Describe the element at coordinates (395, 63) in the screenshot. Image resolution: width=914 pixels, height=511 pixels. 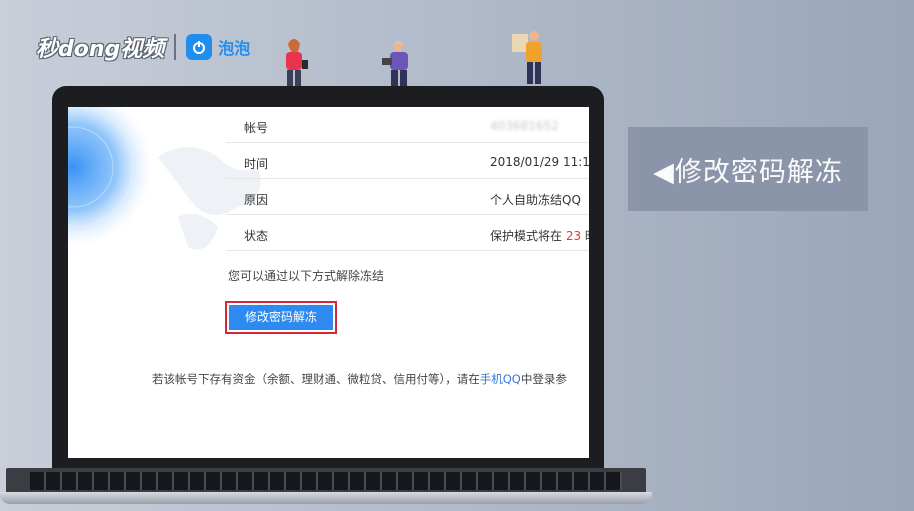
I see `man-with-tablet-illustration` at that location.